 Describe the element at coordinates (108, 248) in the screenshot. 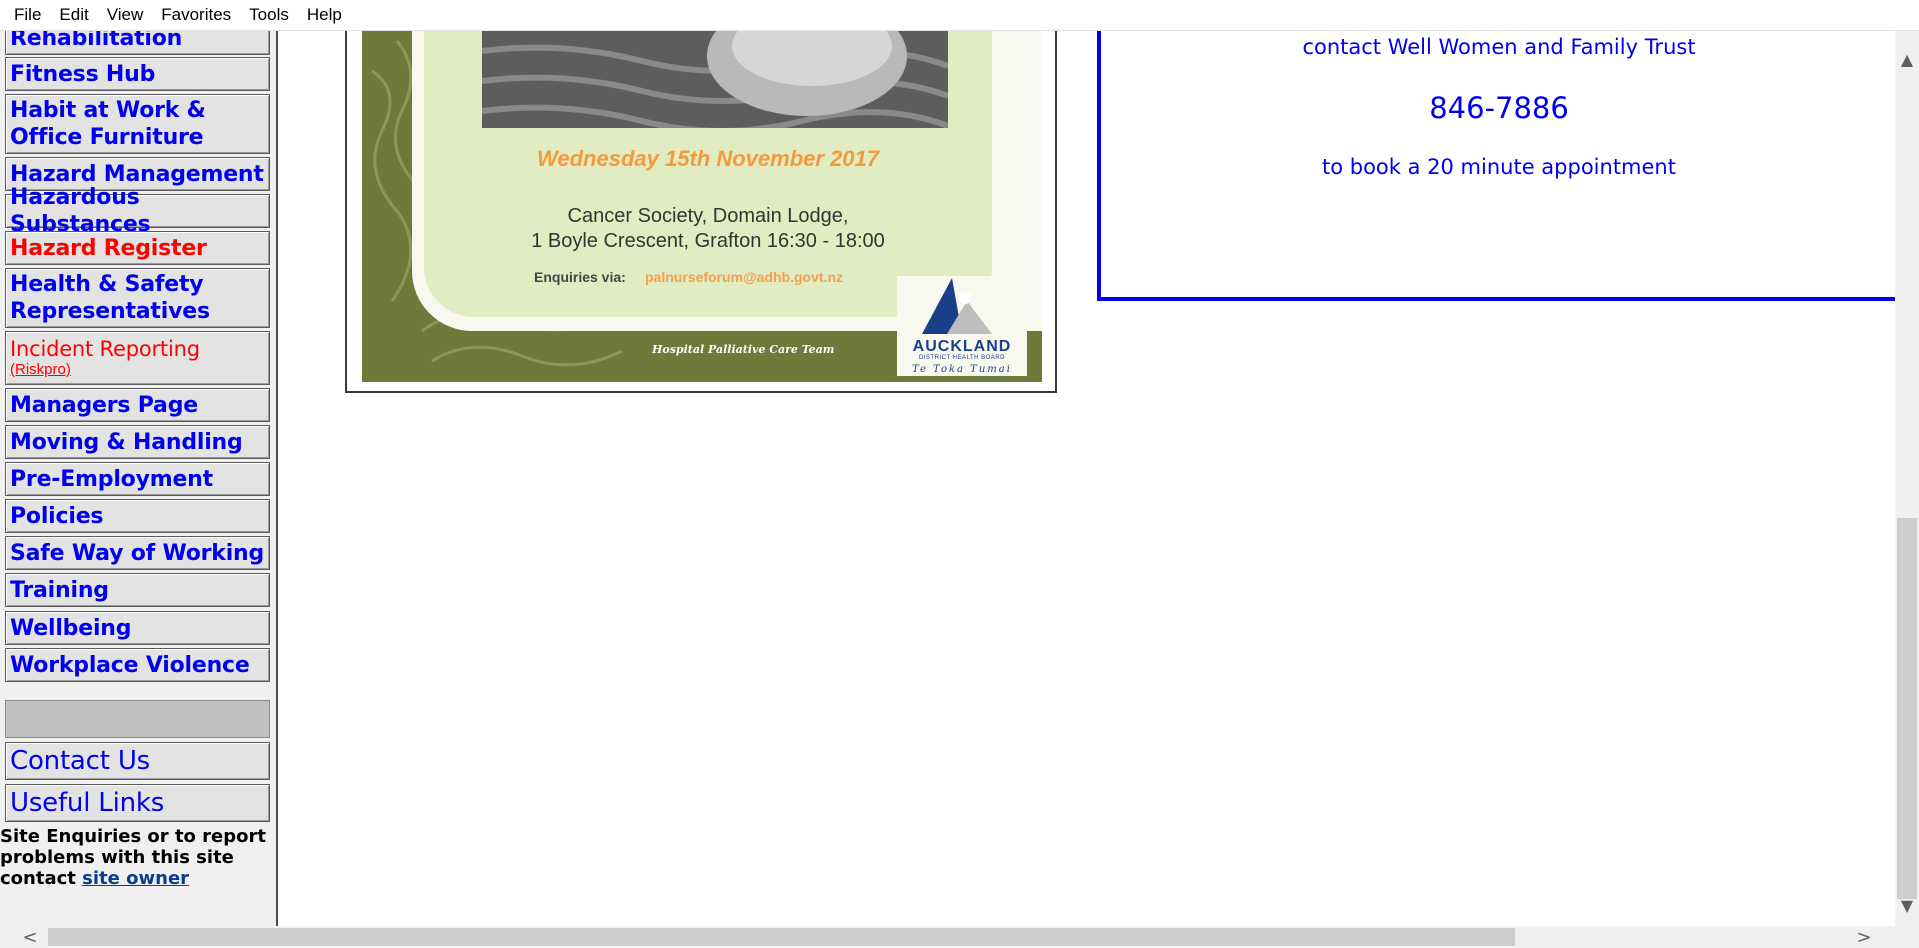

I see `nav-item-label: Hazard Register` at that location.